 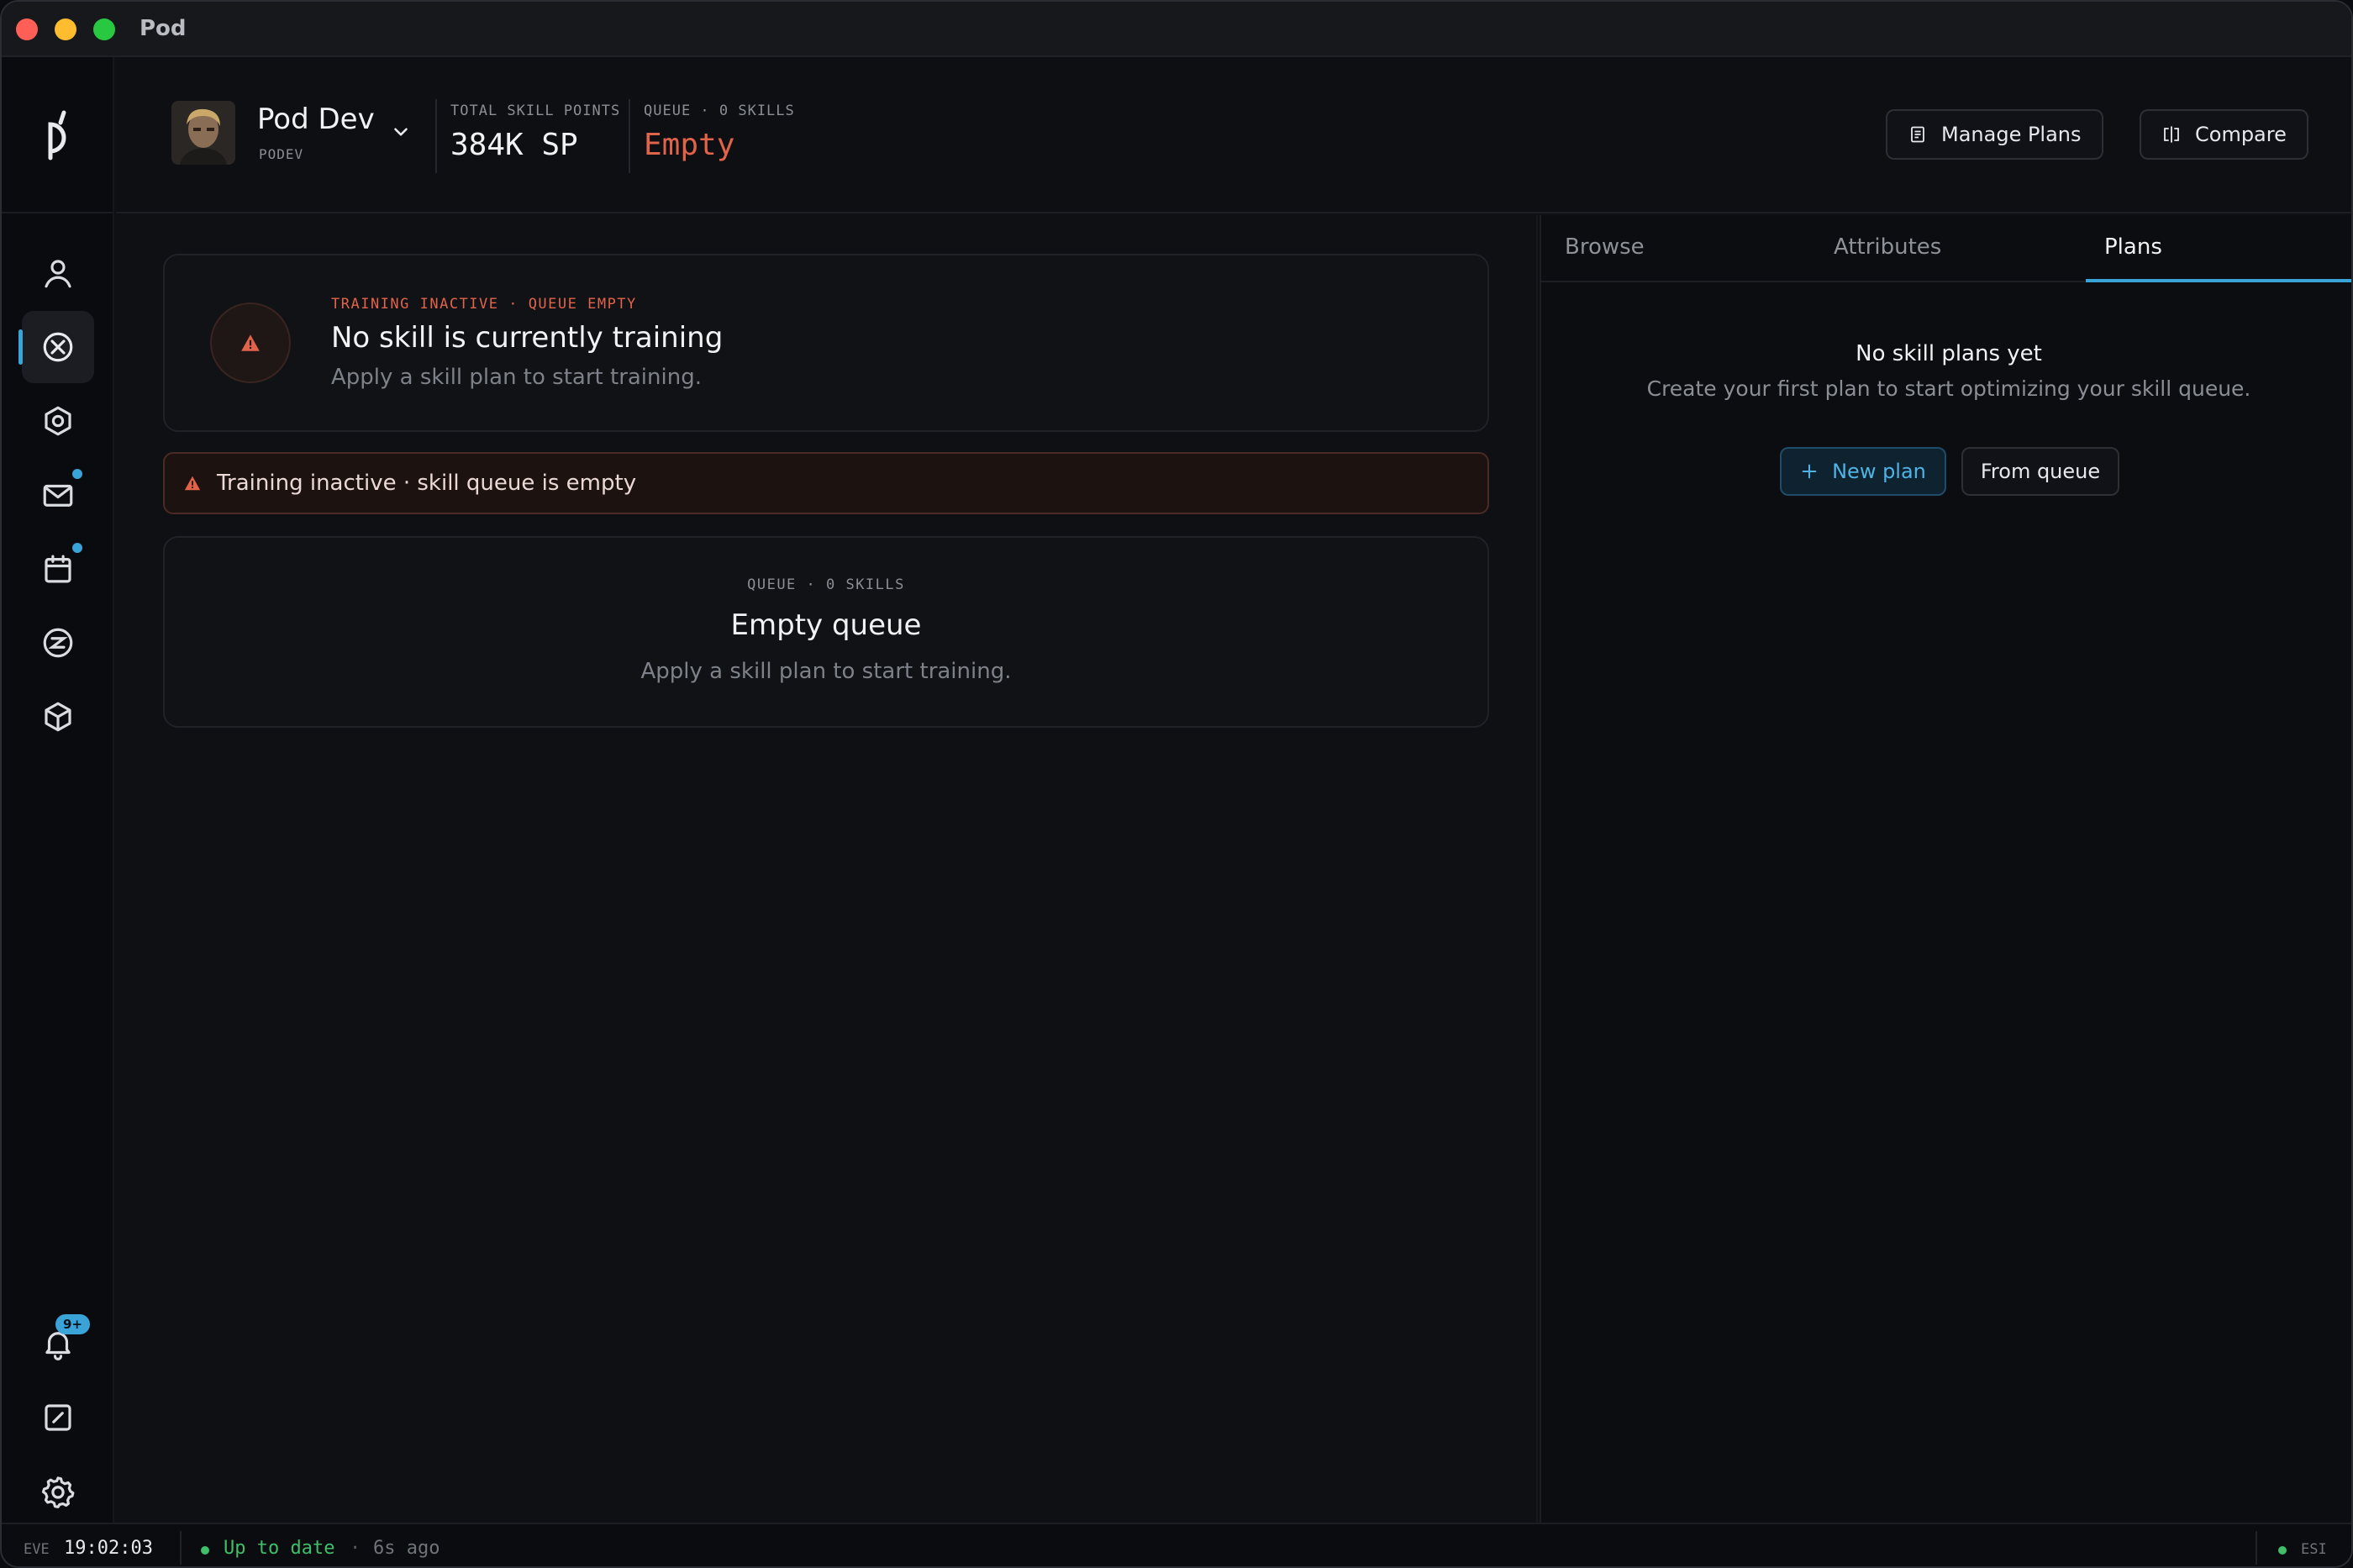 I want to click on cube-icon, so click(x=58, y=717).